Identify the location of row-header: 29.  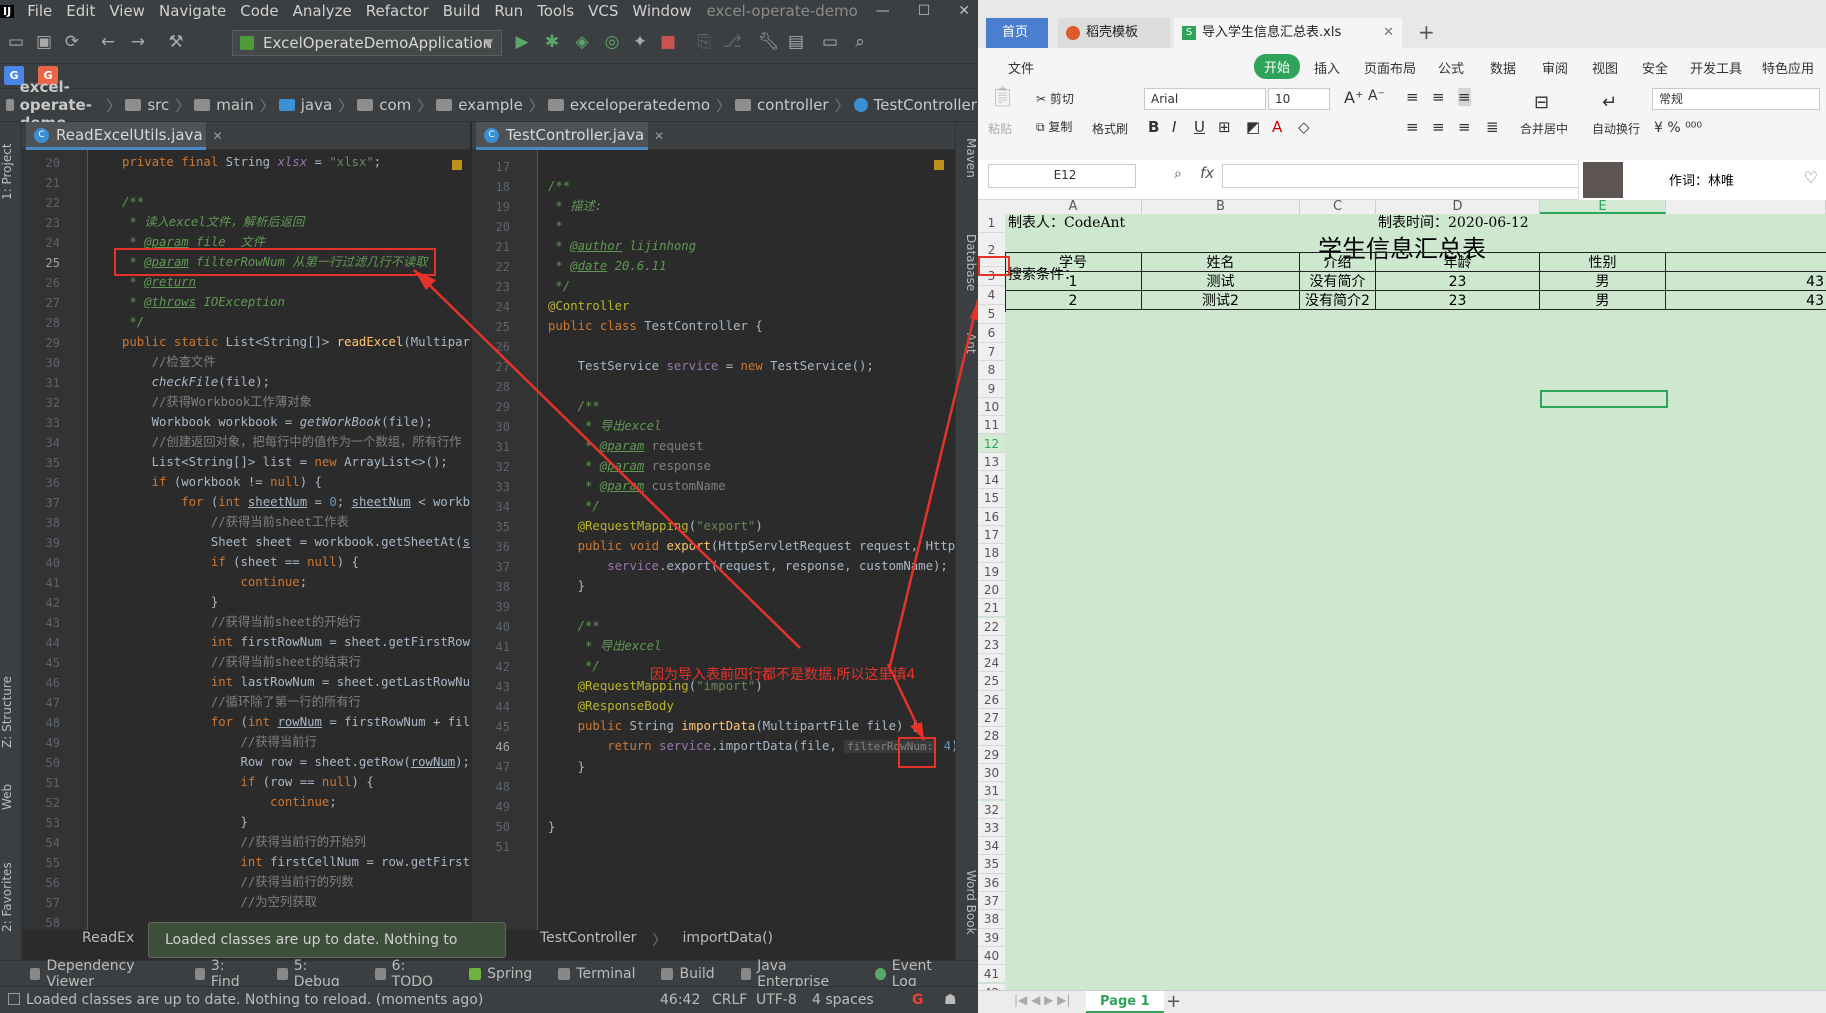
(991, 754).